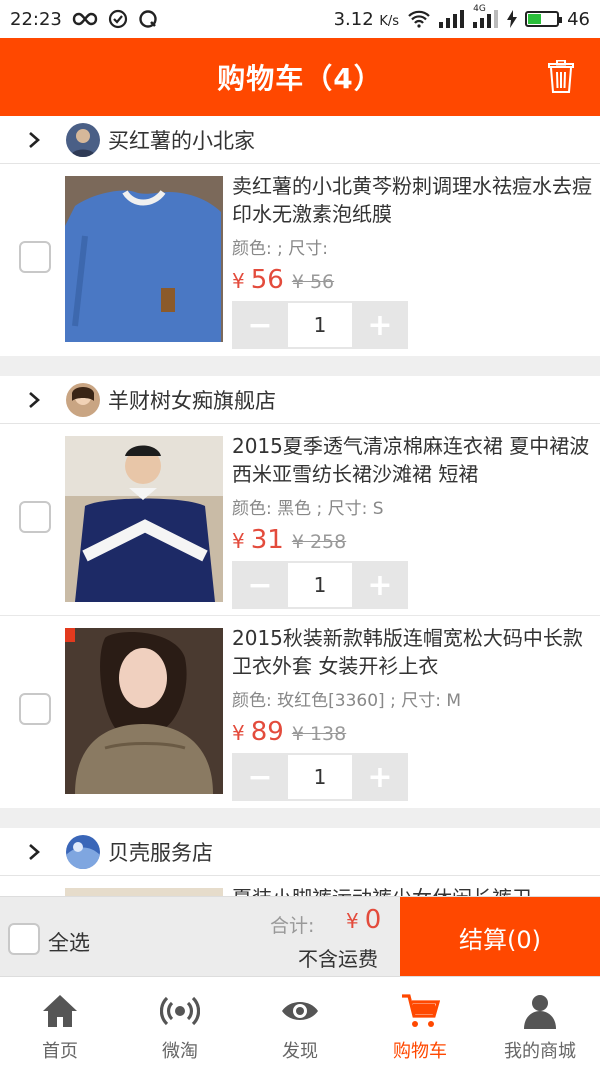  Describe the element at coordinates (366, 19) in the screenshot. I see `network-speed: 3.12 K/s` at that location.